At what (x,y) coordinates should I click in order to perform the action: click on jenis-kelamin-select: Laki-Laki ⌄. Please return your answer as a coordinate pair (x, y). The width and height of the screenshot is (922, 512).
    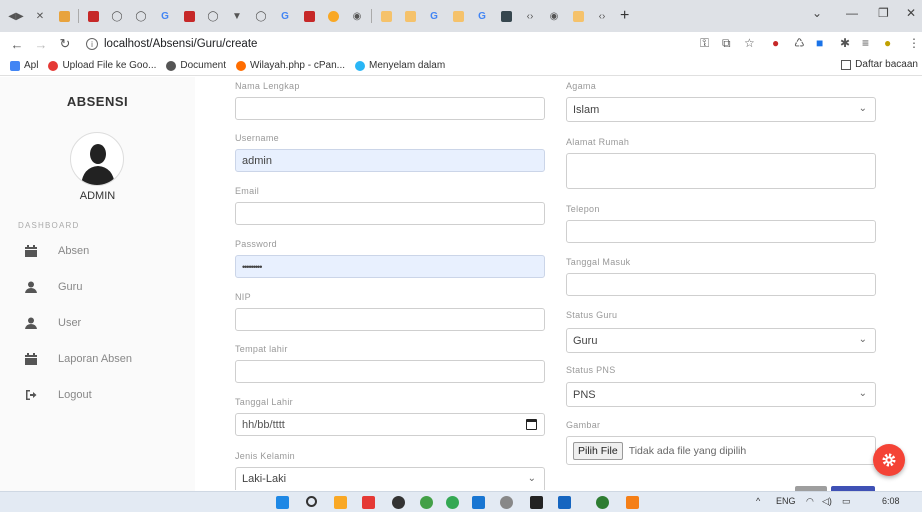
    Looking at the image, I should click on (390, 478).